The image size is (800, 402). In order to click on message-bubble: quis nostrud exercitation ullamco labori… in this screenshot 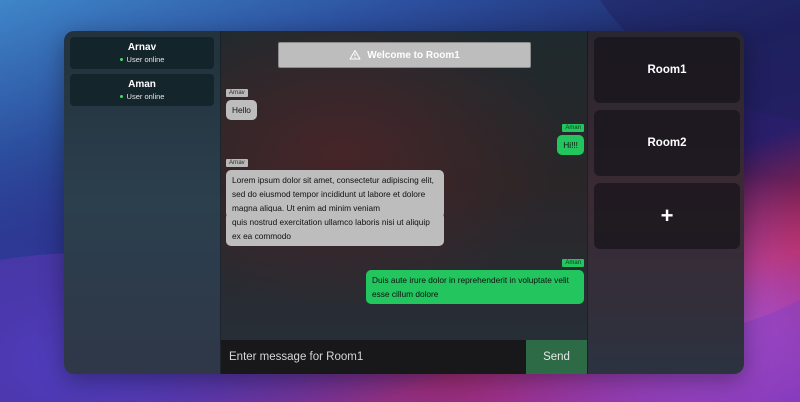, I will do `click(335, 229)`.